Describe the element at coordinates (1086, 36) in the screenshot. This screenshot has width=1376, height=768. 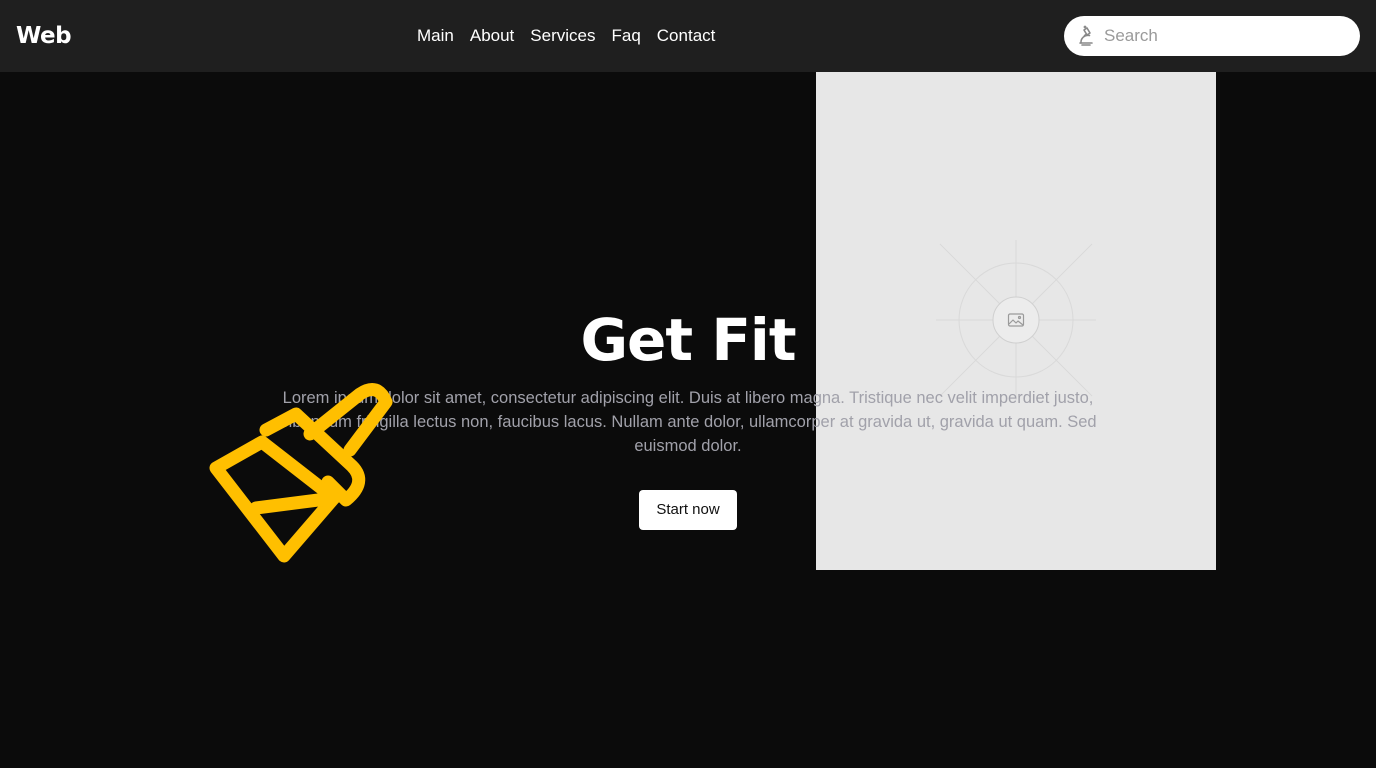
I see `microscope-icon` at that location.